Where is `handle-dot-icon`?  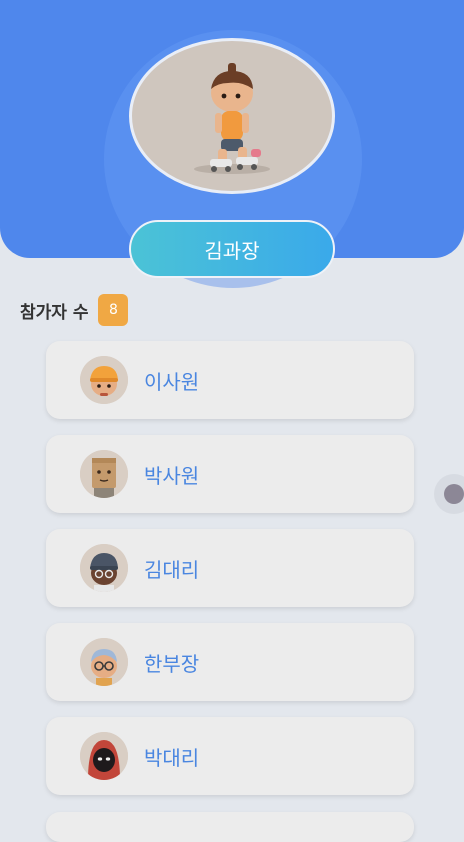 handle-dot-icon is located at coordinates (454, 494).